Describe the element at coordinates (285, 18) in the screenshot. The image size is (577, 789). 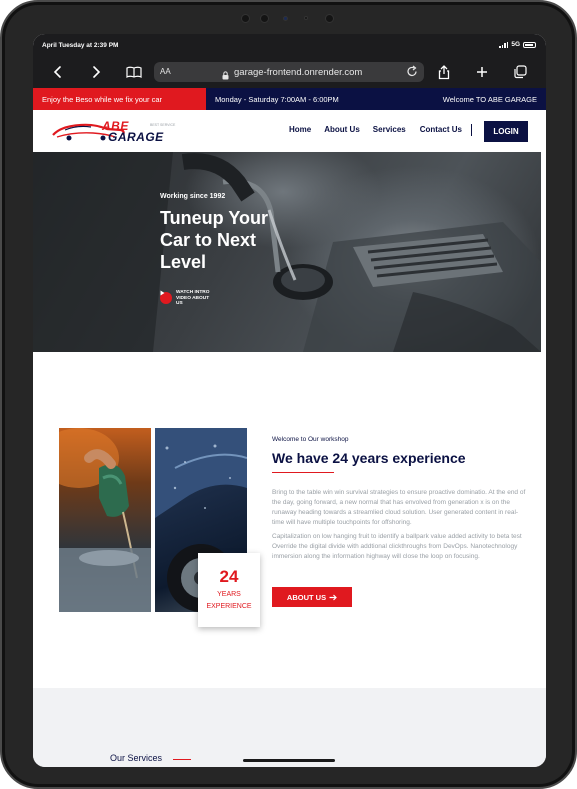
I see `camera-indicator` at that location.